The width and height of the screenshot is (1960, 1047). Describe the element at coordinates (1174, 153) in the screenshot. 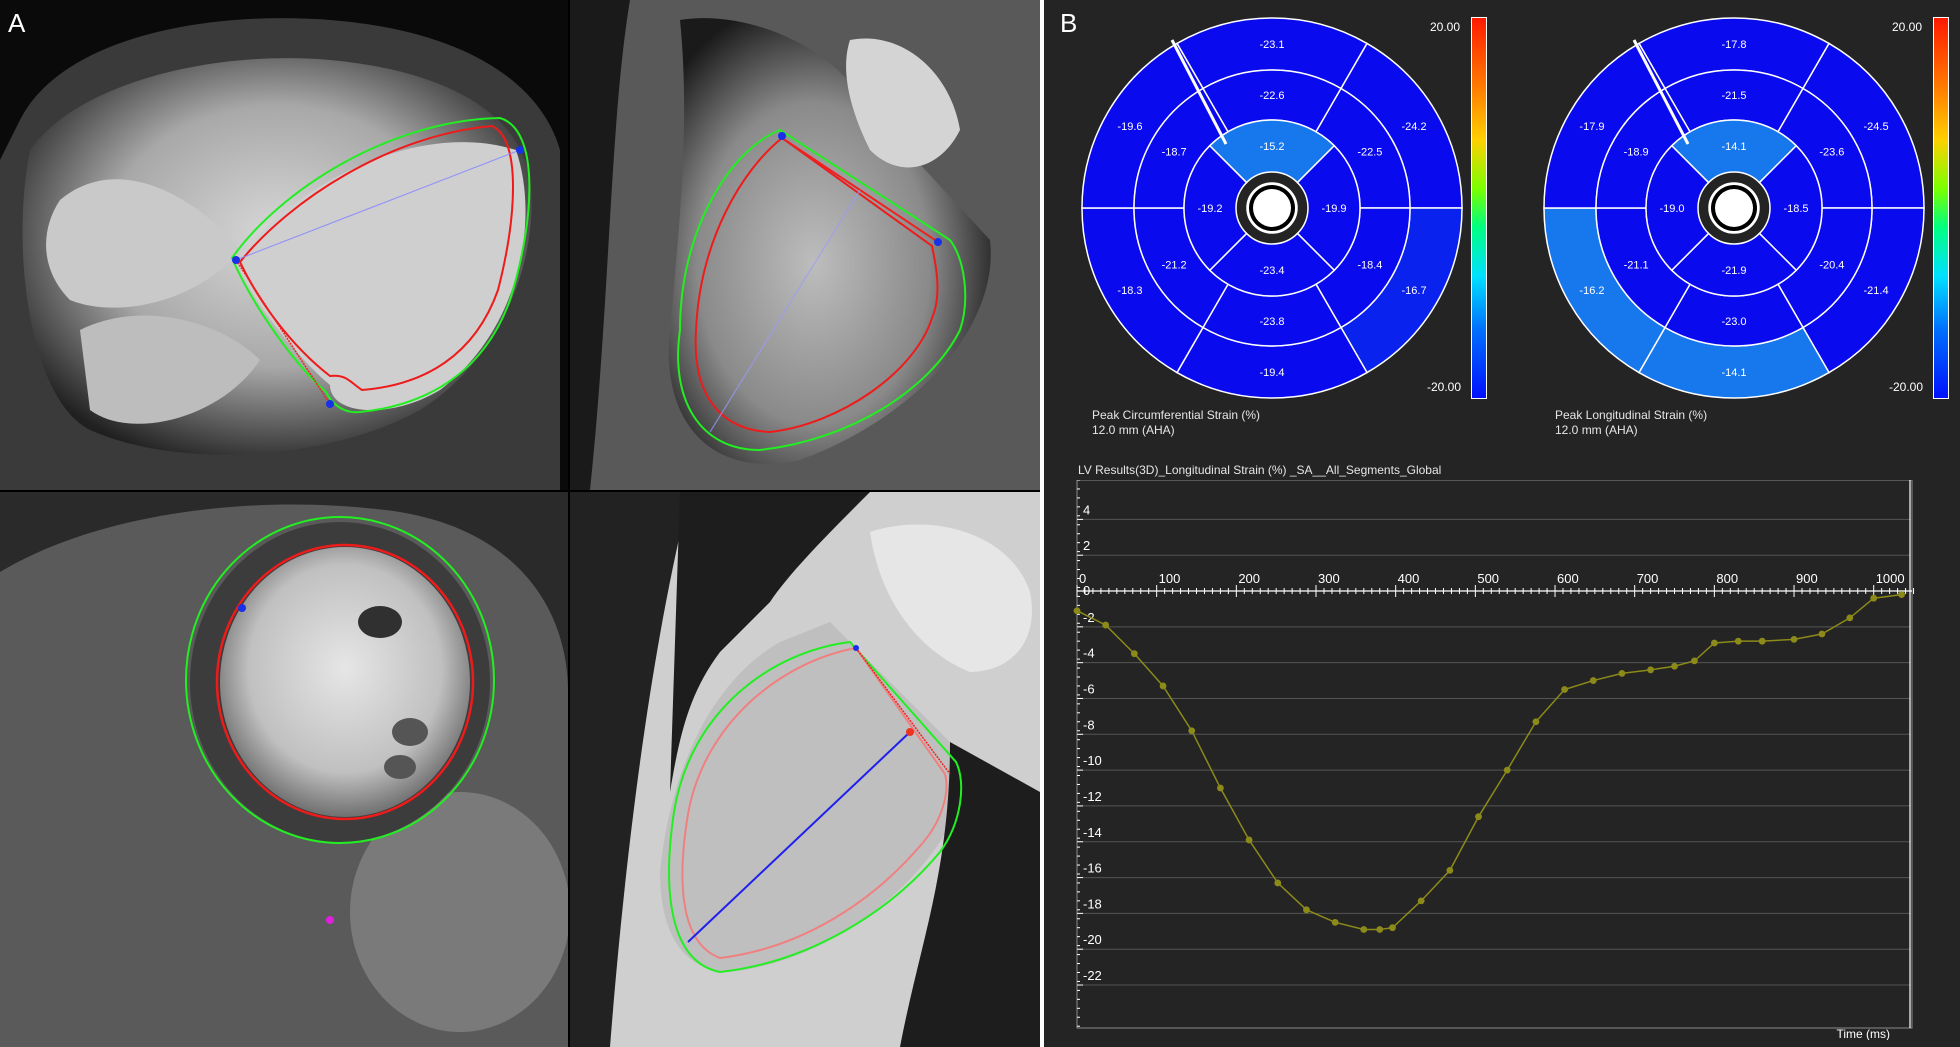

I see `circumferential-value-mid-6: -18.7` at that location.